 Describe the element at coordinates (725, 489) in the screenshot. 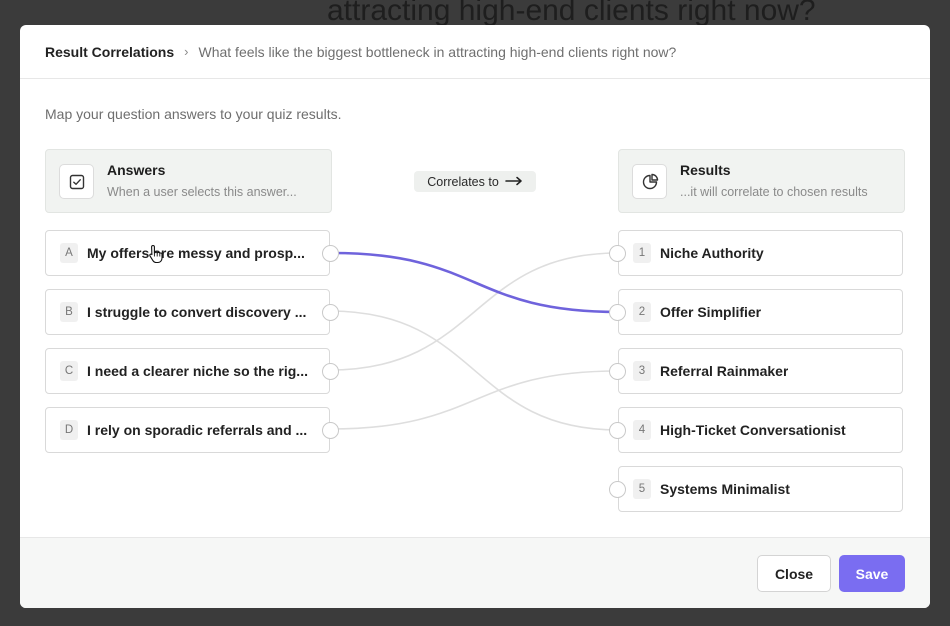

I see `result-text: Systems Minimalist` at that location.